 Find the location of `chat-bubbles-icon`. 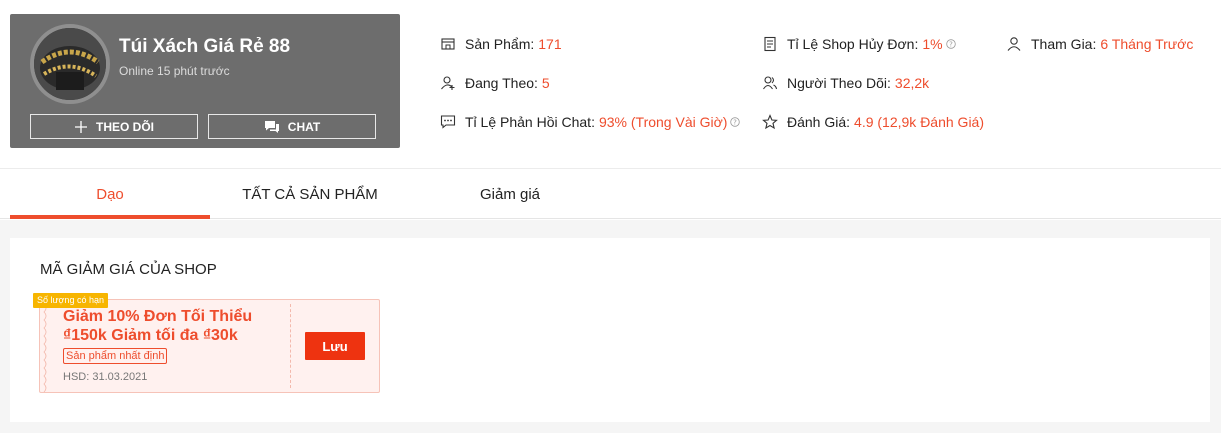

chat-bubbles-icon is located at coordinates (271, 126).